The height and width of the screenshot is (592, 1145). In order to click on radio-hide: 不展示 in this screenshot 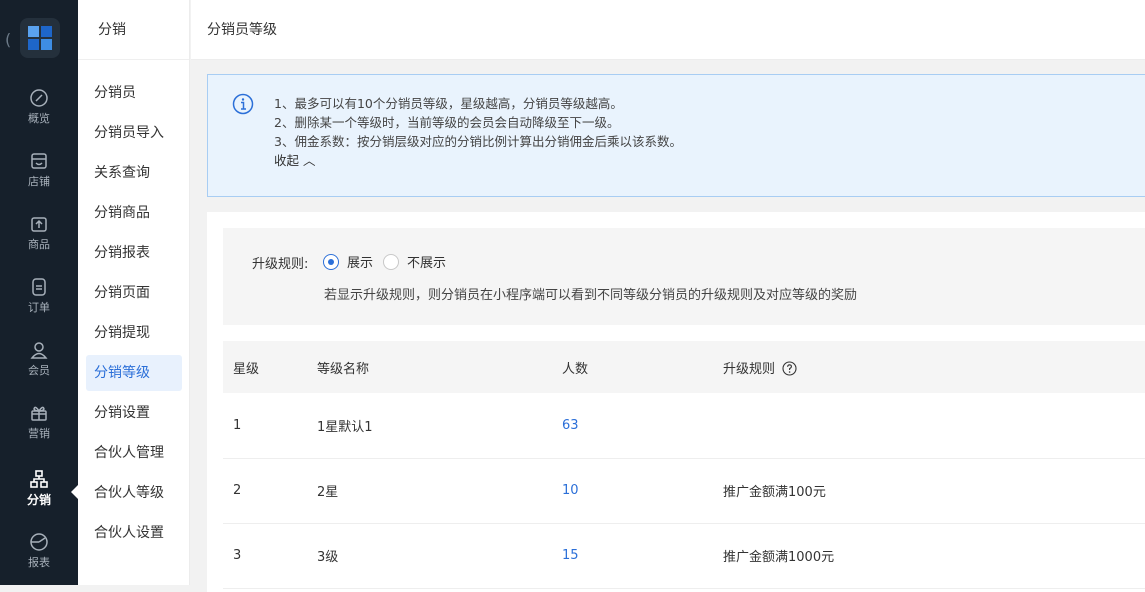, I will do `click(414, 261)`.